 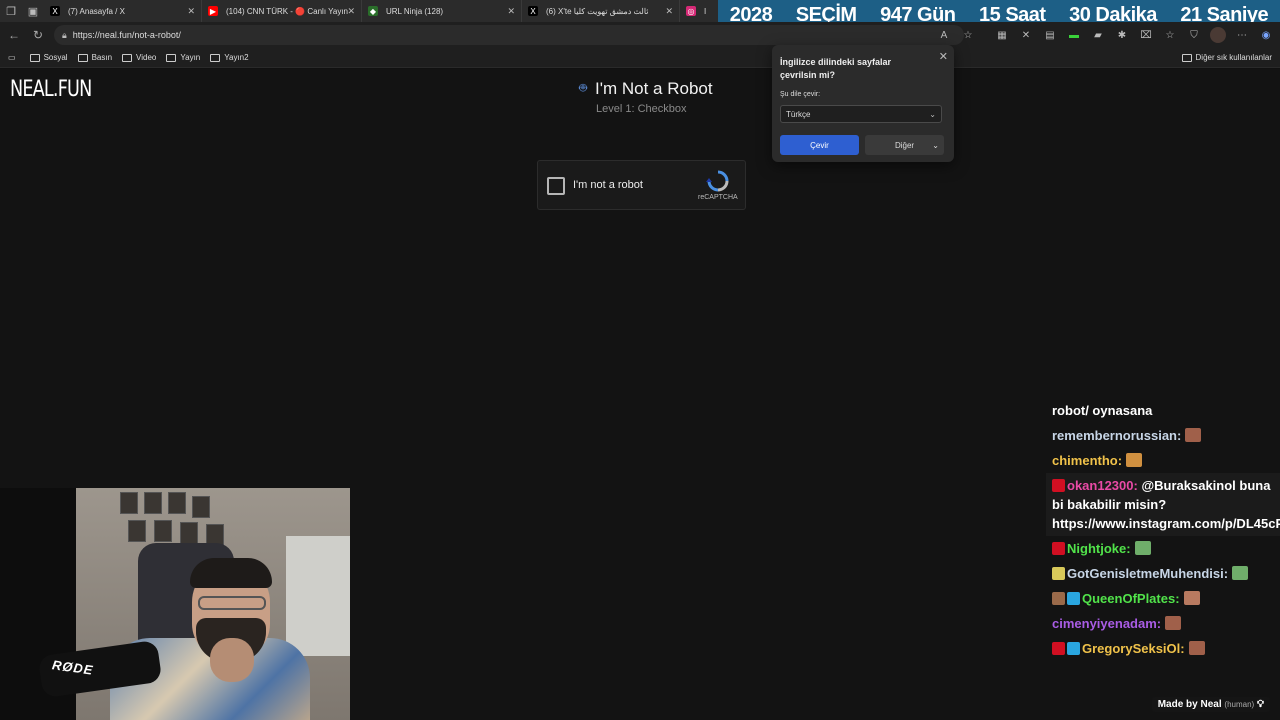 What do you see at coordinates (1002, 35) in the screenshot?
I see `extension-icon: ▦` at bounding box center [1002, 35].